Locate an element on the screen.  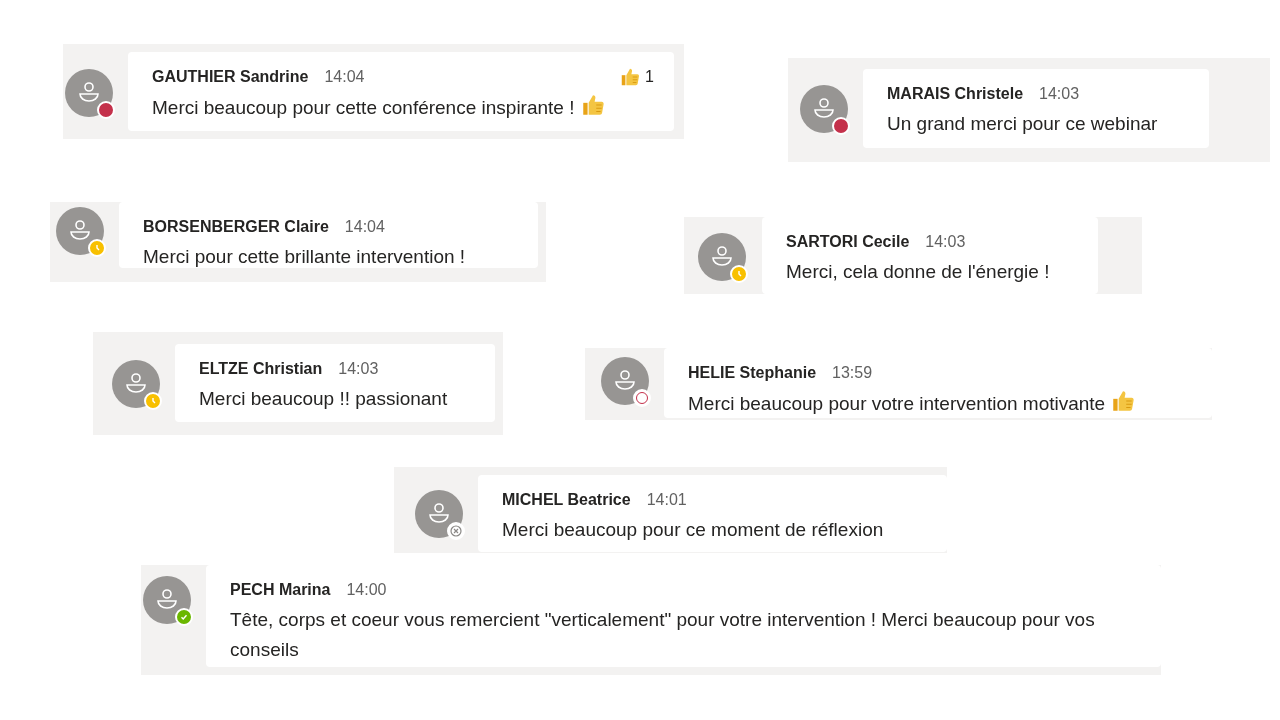
sender-name: BORSENBERGER Claire is located at coordinates (236, 227).